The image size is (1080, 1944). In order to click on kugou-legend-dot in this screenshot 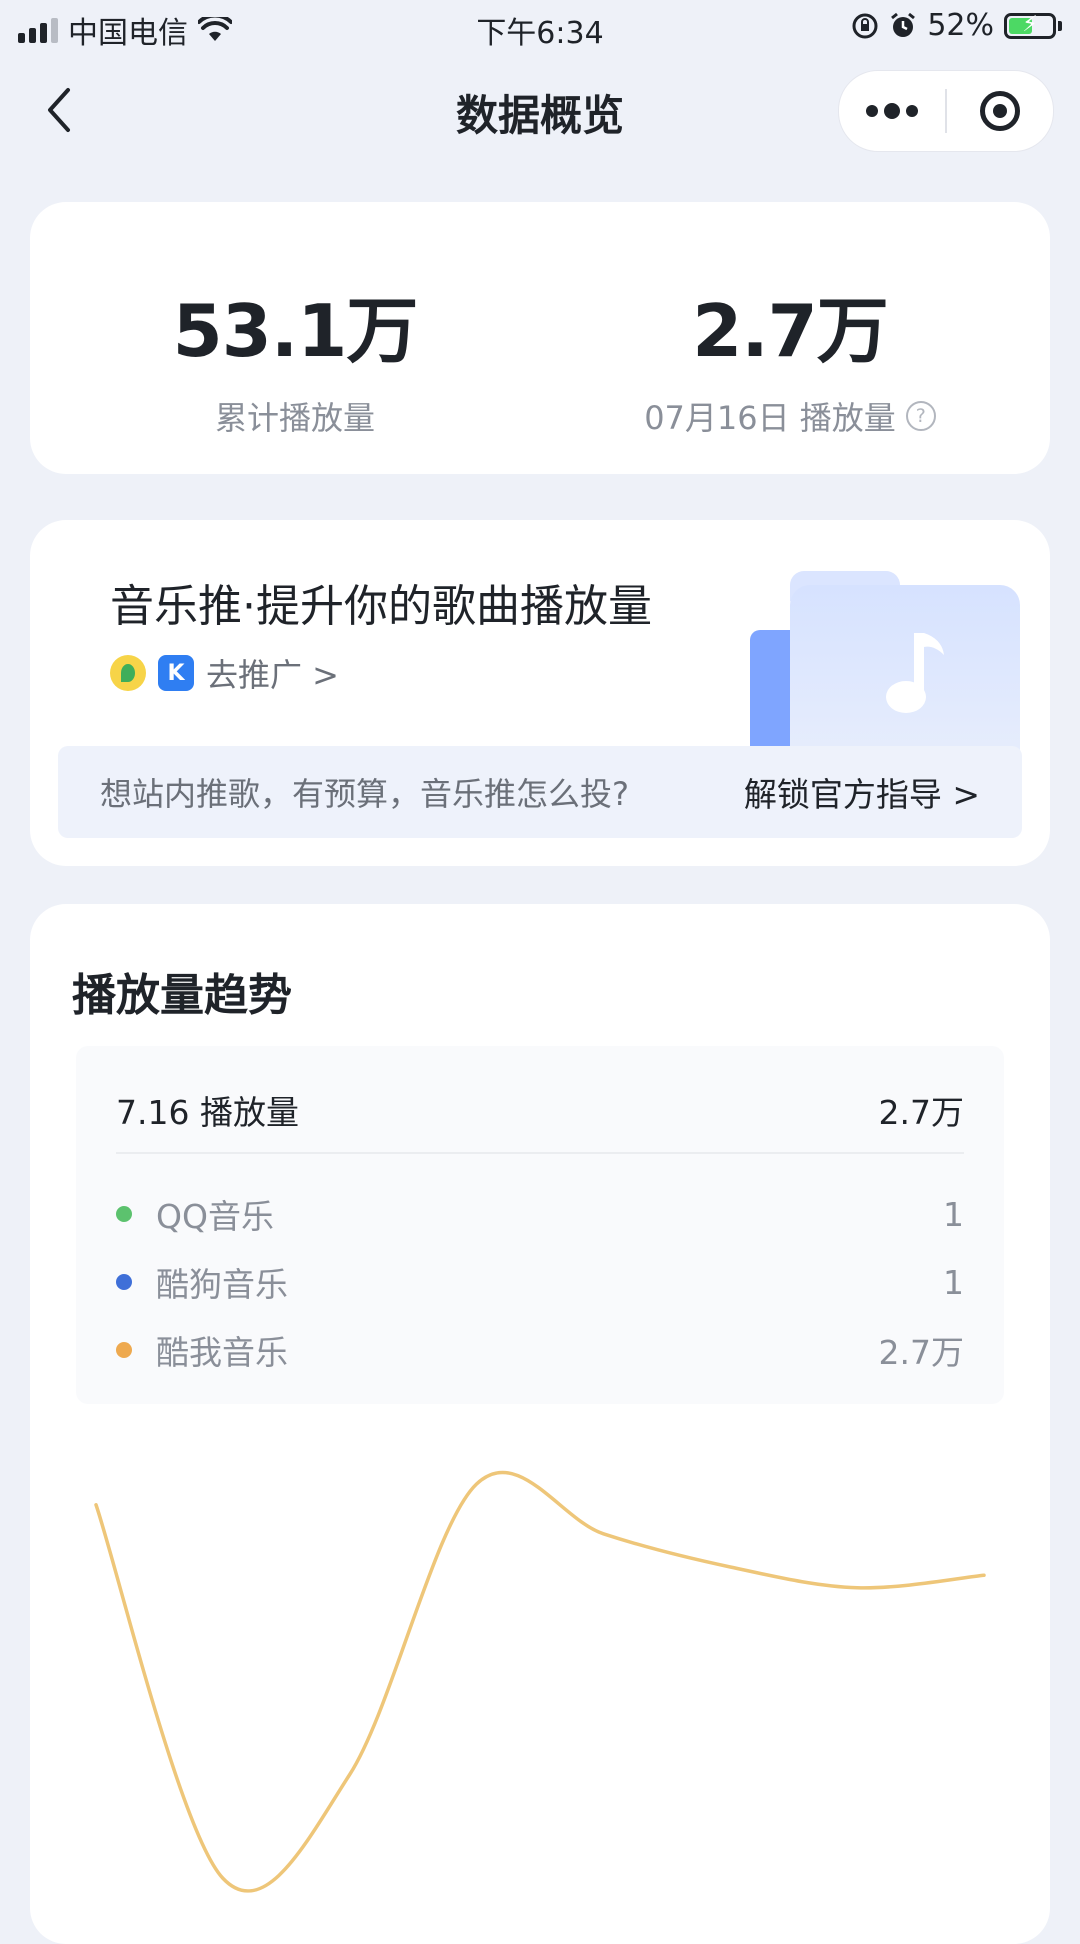, I will do `click(124, 1282)`.